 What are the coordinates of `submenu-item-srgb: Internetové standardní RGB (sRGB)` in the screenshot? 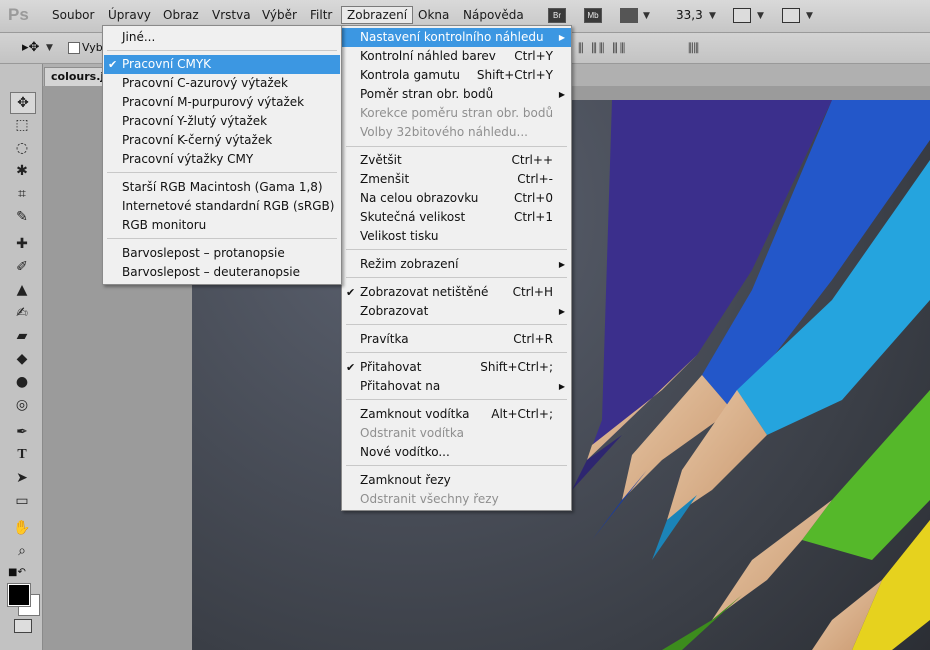 It's located at (222, 206).